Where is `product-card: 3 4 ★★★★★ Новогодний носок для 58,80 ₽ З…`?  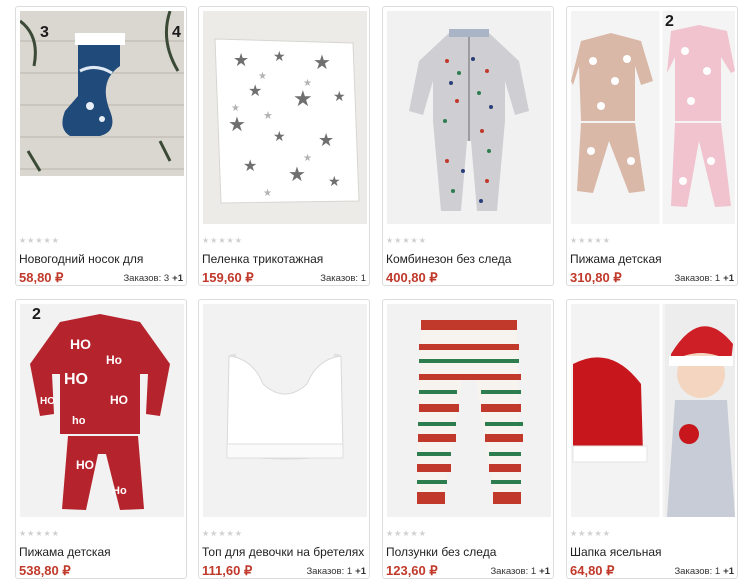 product-card: 3 4 ★★★★★ Новогодний носок для 58,80 ₽ З… is located at coordinates (101, 146).